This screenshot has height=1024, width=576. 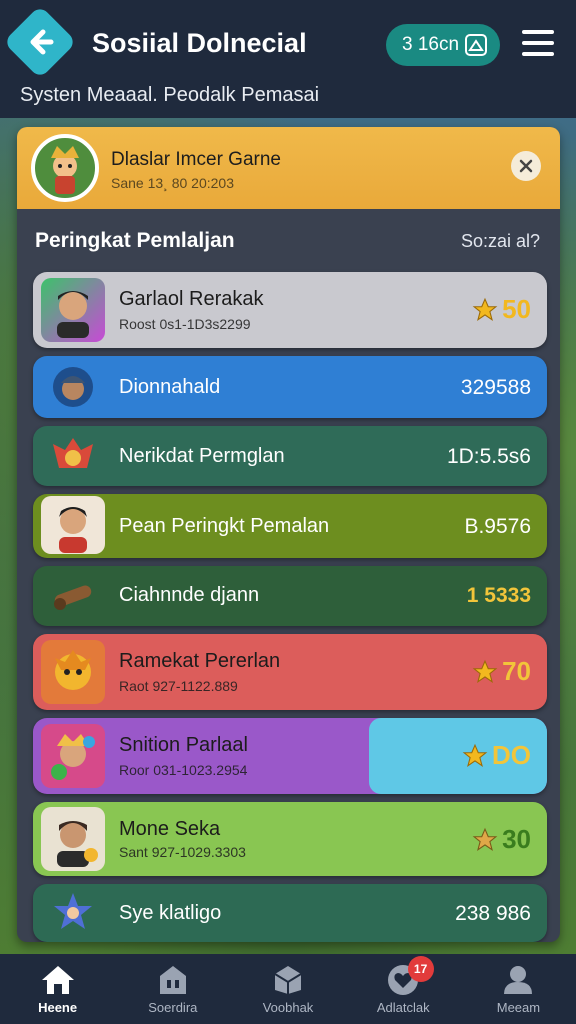 What do you see at coordinates (496, 755) in the screenshot?
I see `player-score: DO` at bounding box center [496, 755].